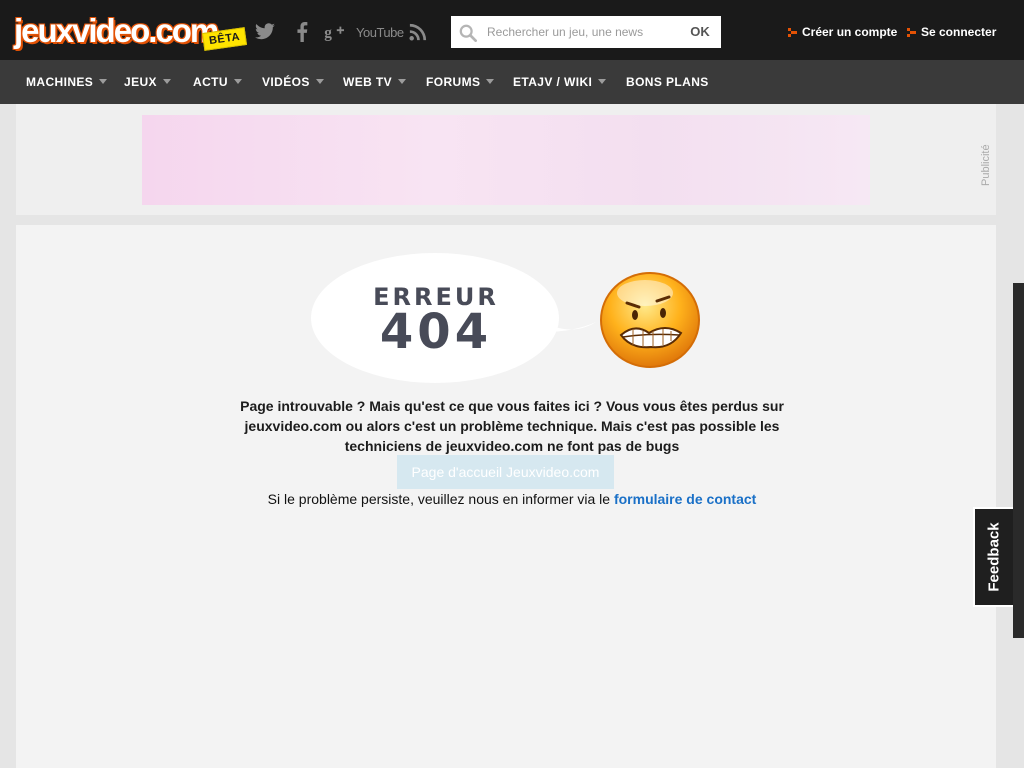 This screenshot has width=1024, height=768. I want to click on logo-text: jeuxvideo.com, so click(116, 30).